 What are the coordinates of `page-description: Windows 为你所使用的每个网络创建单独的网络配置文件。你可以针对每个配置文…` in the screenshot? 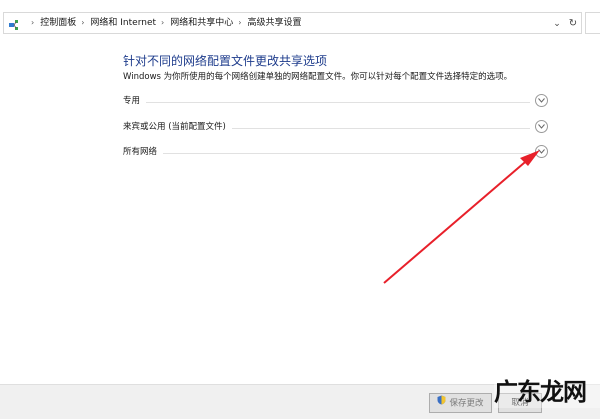 It's located at (318, 77).